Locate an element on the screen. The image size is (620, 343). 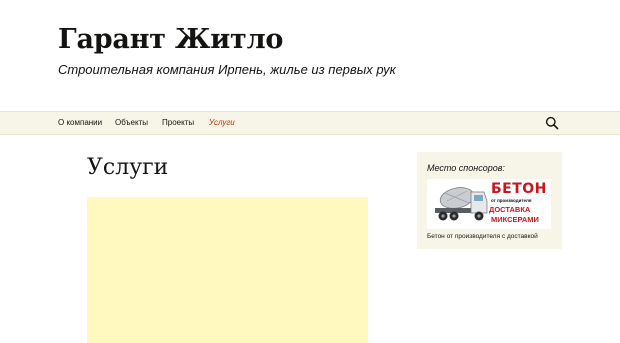
search-icon is located at coordinates (552, 123).